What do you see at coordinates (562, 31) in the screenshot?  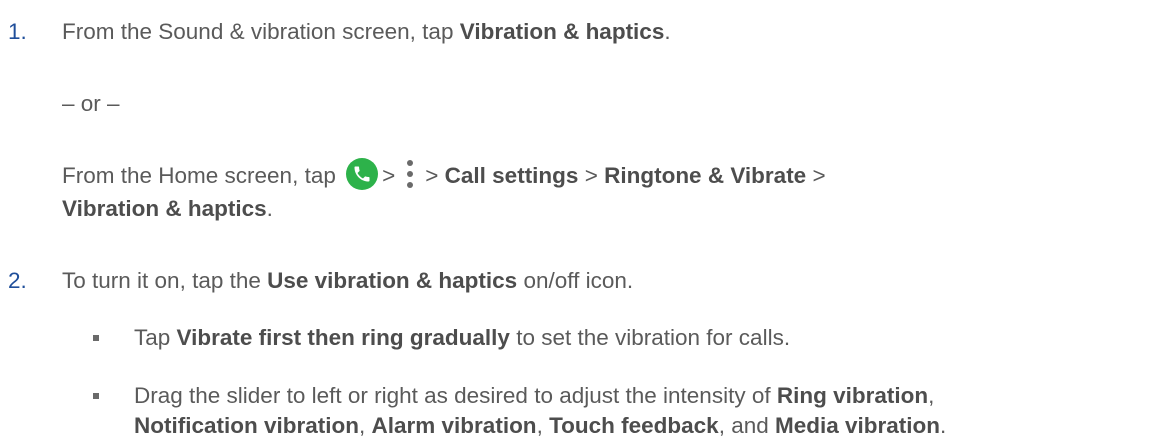 I see `step-1-bold-vibration-haptics: Vibration & haptics` at bounding box center [562, 31].